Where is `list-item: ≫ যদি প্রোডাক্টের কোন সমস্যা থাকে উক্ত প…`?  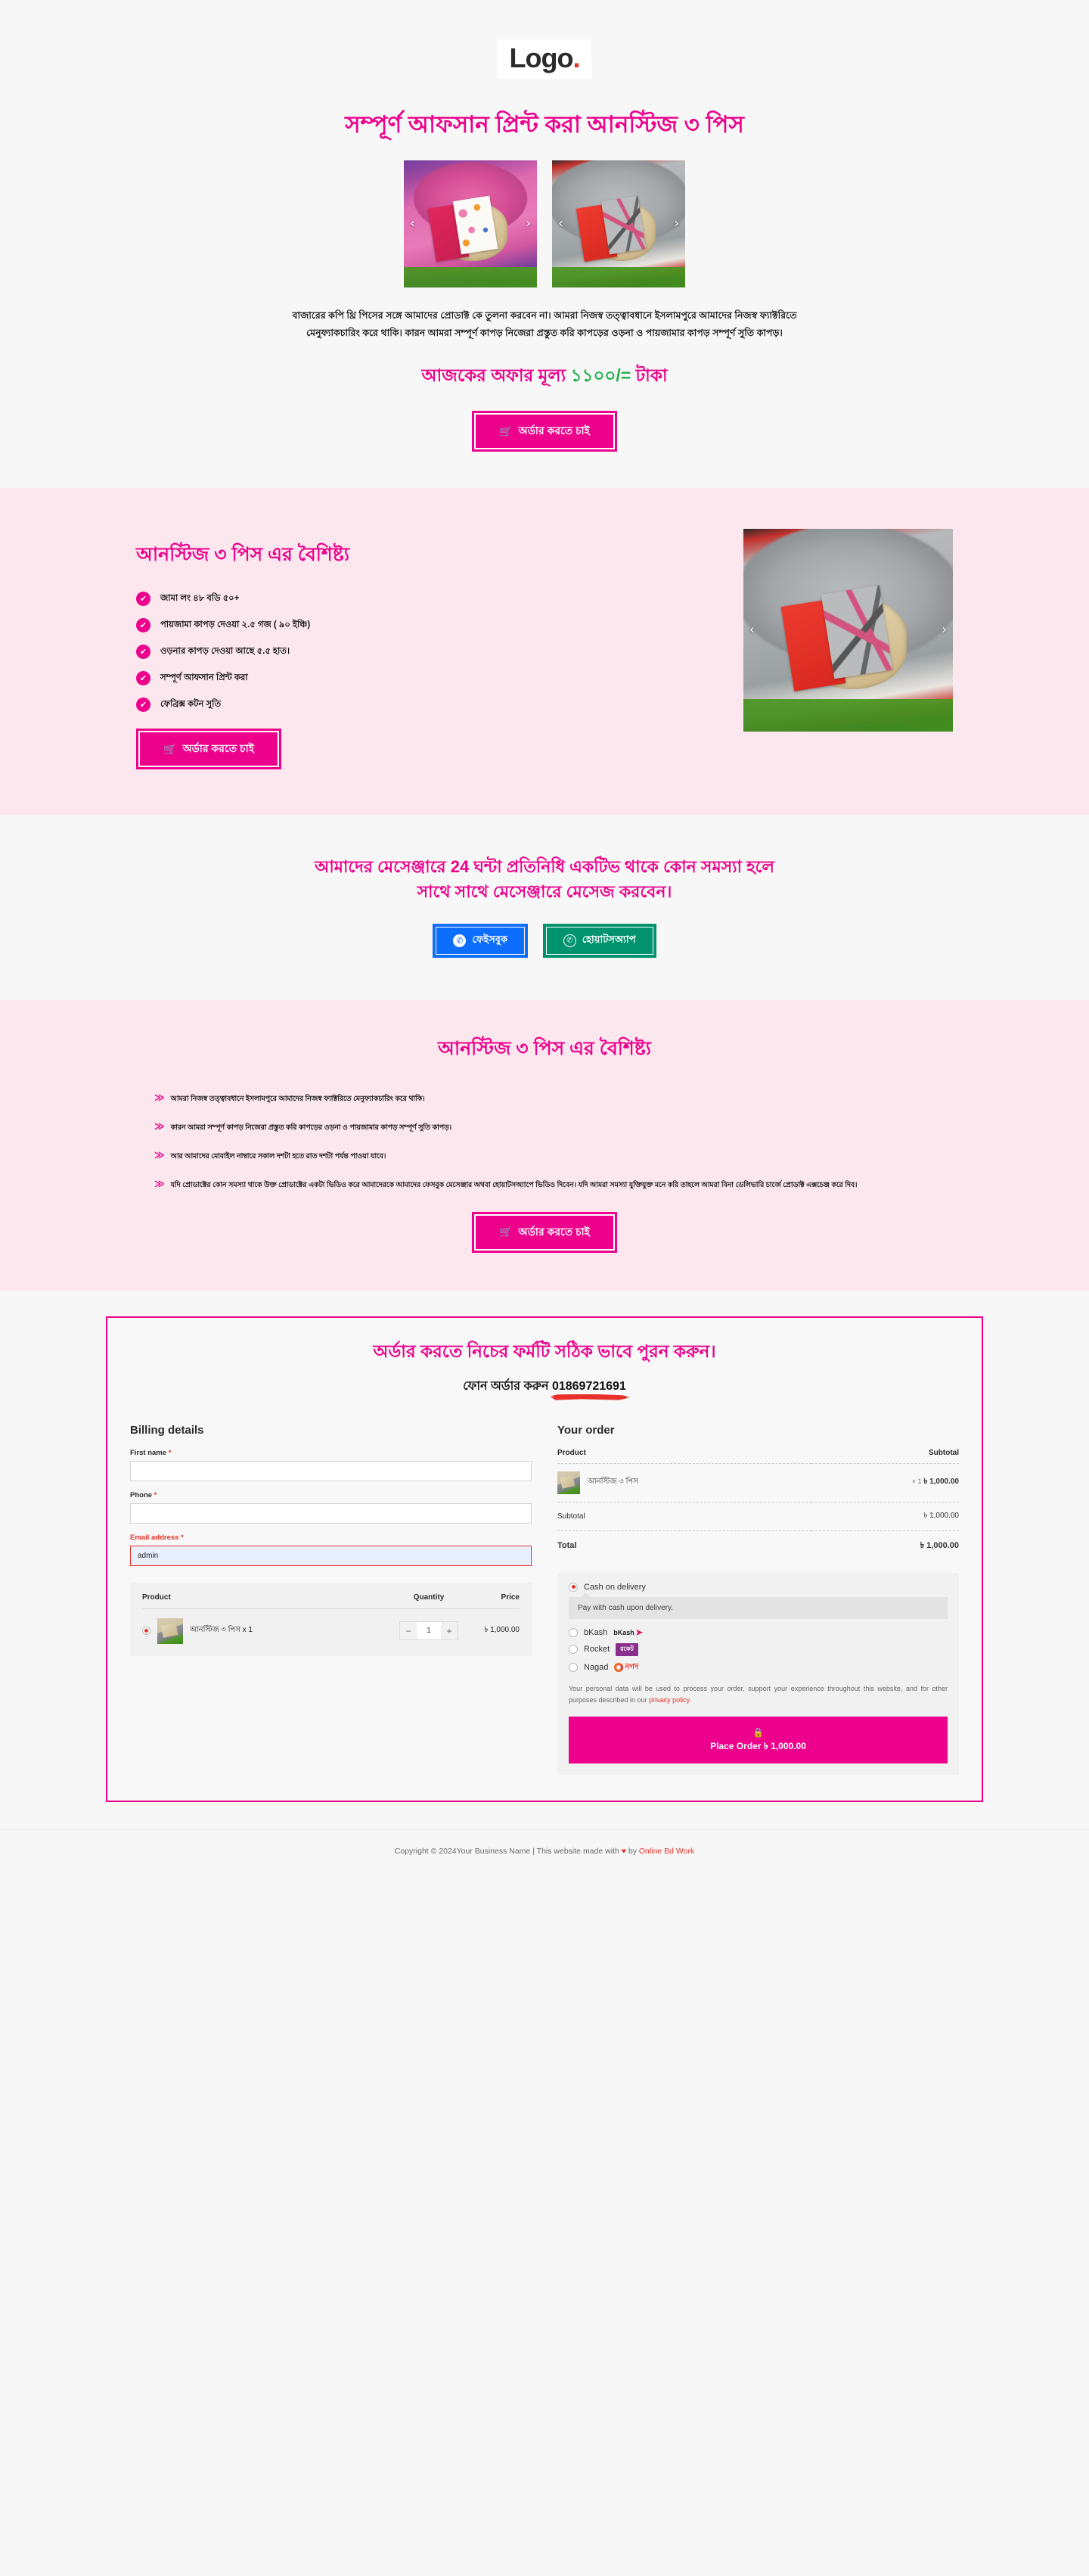 list-item: ≫ যদি প্রোডাক্টের কোন সমস্যা থাকে উক্ত প… is located at coordinates (544, 1185).